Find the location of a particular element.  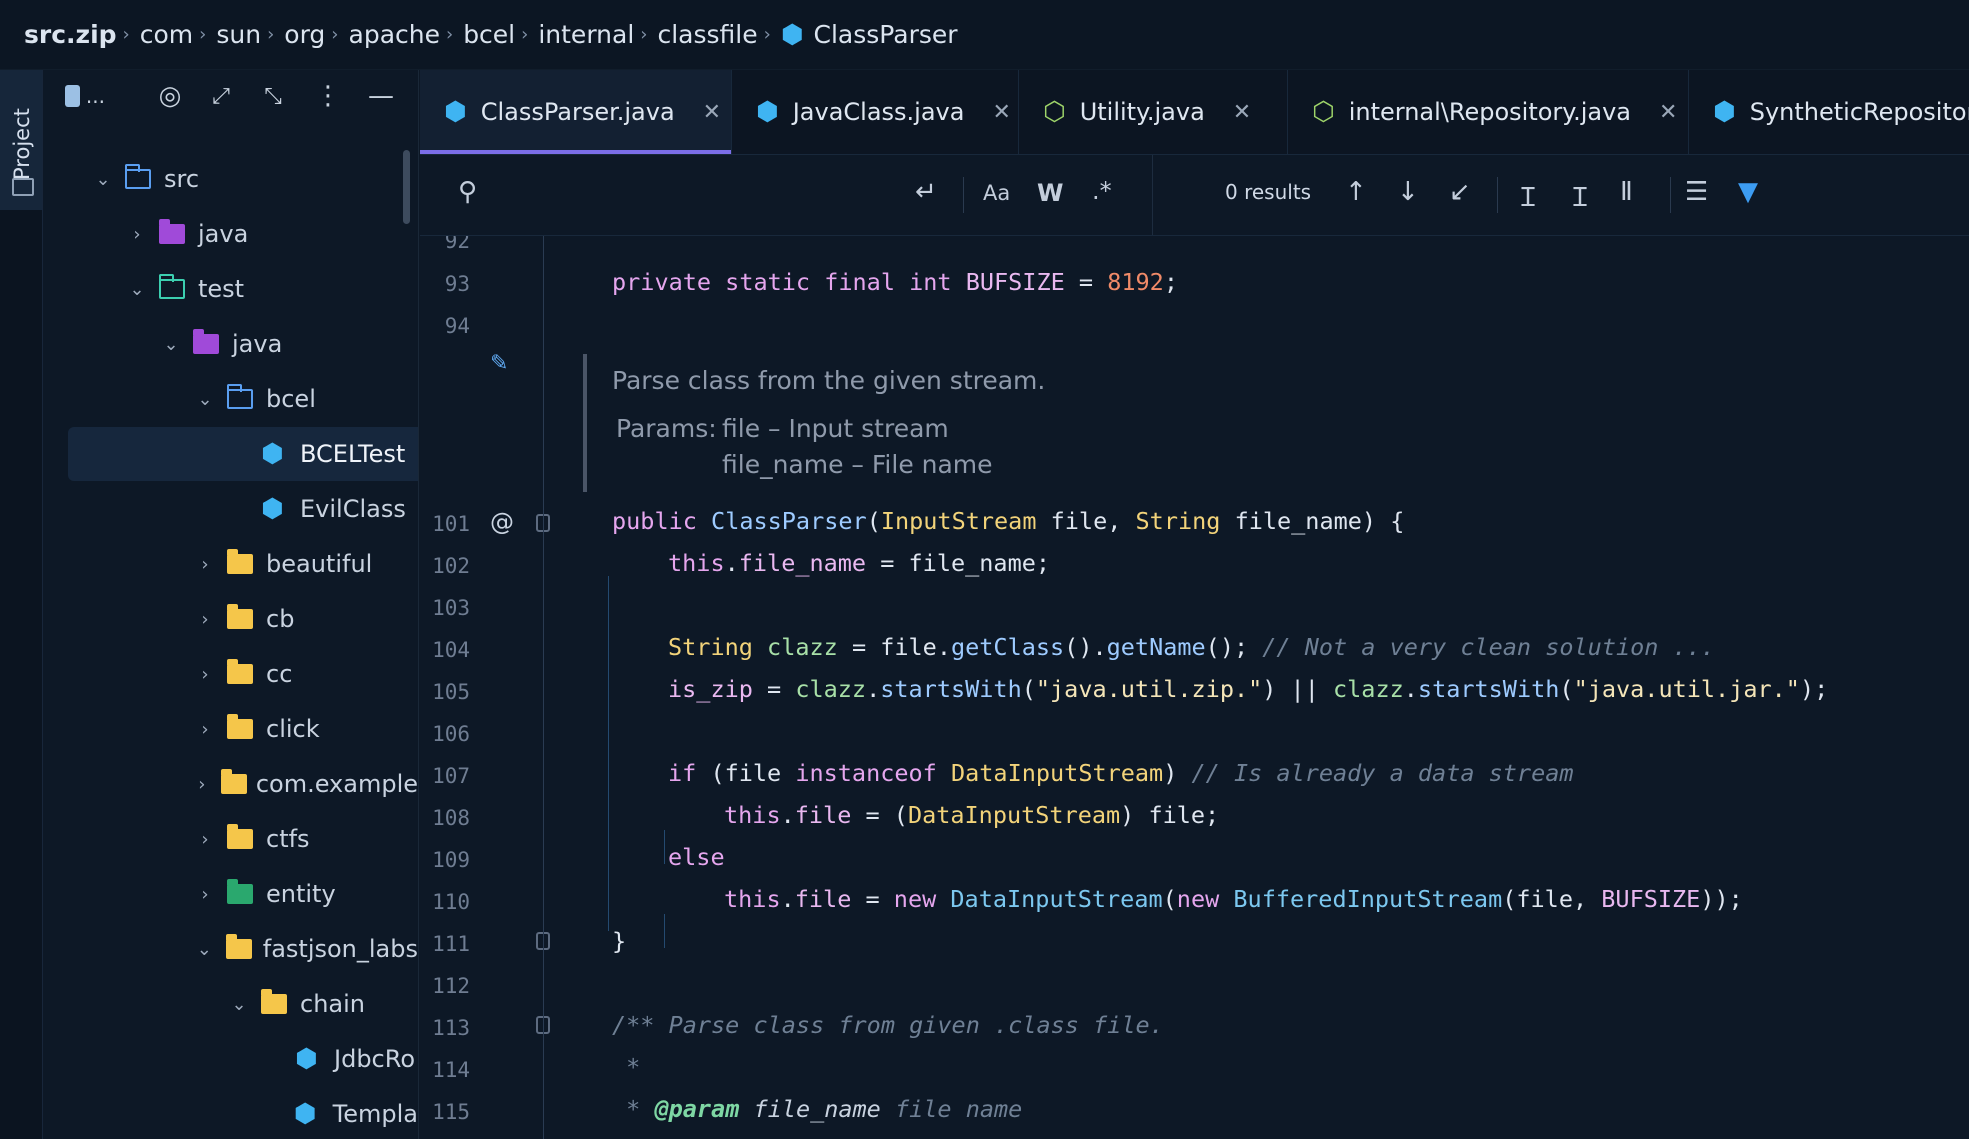

tree-item-chain: ⌄ chain is located at coordinates (230, 1004).